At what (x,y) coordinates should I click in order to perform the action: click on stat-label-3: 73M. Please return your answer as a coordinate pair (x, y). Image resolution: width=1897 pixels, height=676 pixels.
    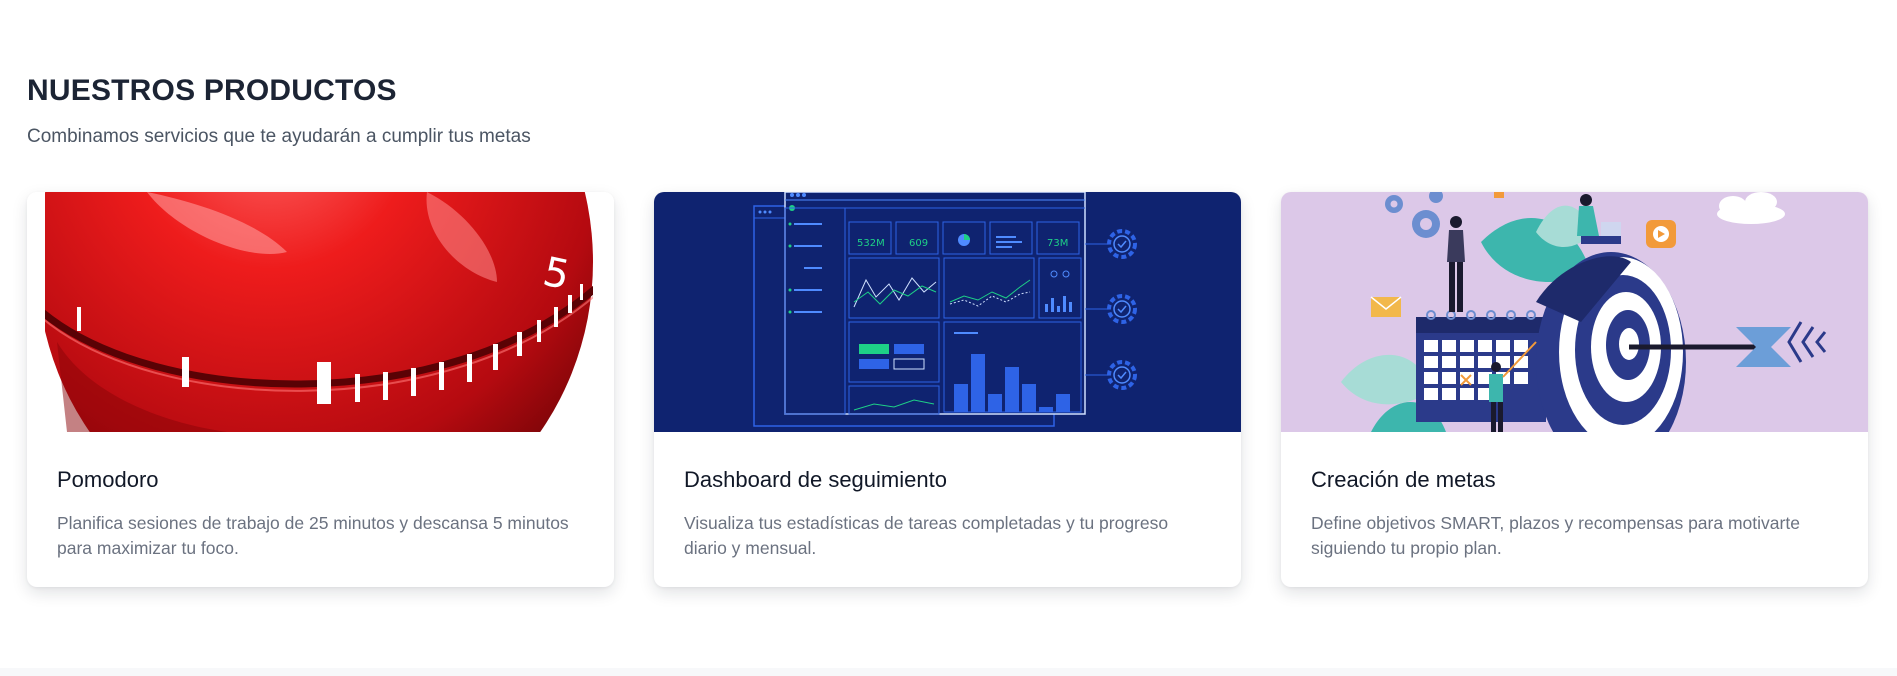
    Looking at the image, I should click on (1057, 243).